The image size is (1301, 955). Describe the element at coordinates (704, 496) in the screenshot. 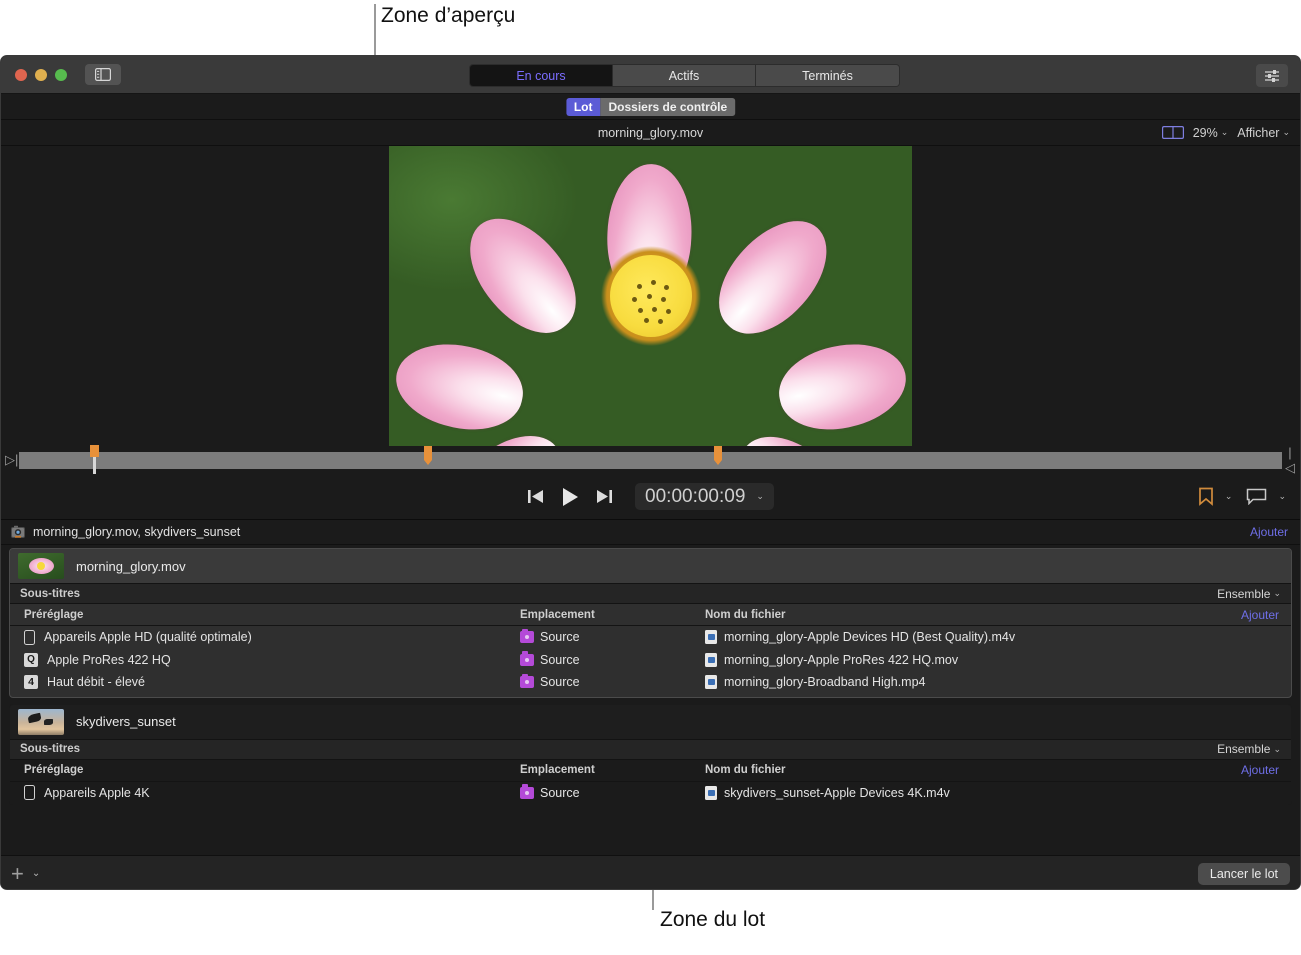

I see `timecode-field: 00:00:00:09 ⌄` at that location.